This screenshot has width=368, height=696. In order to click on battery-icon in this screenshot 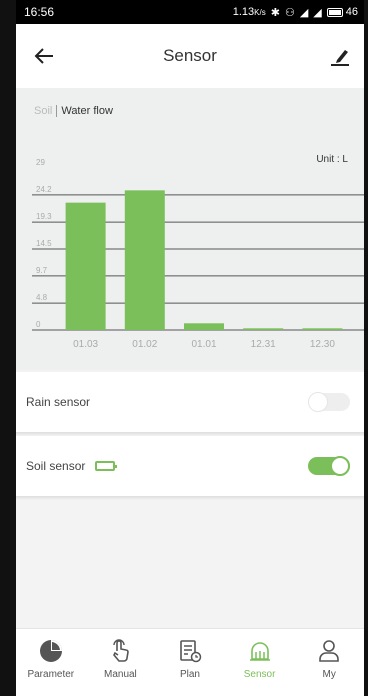, I will do `click(334, 12)`.